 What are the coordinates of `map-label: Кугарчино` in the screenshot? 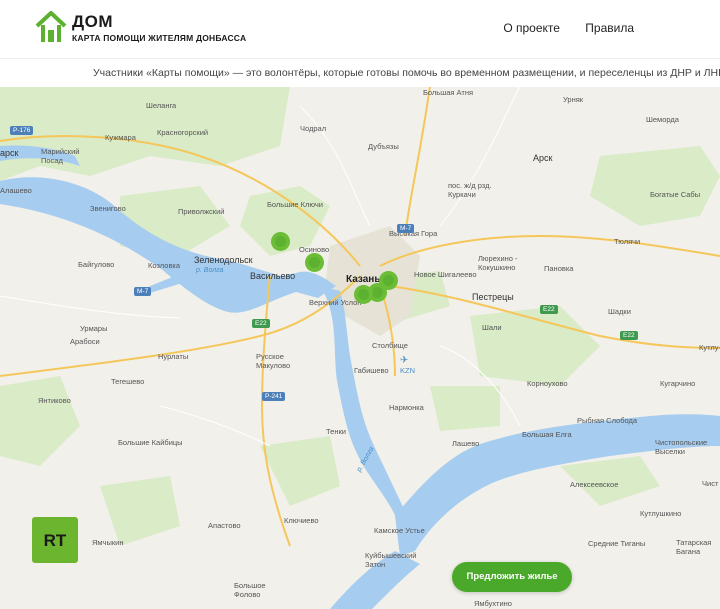 It's located at (678, 383).